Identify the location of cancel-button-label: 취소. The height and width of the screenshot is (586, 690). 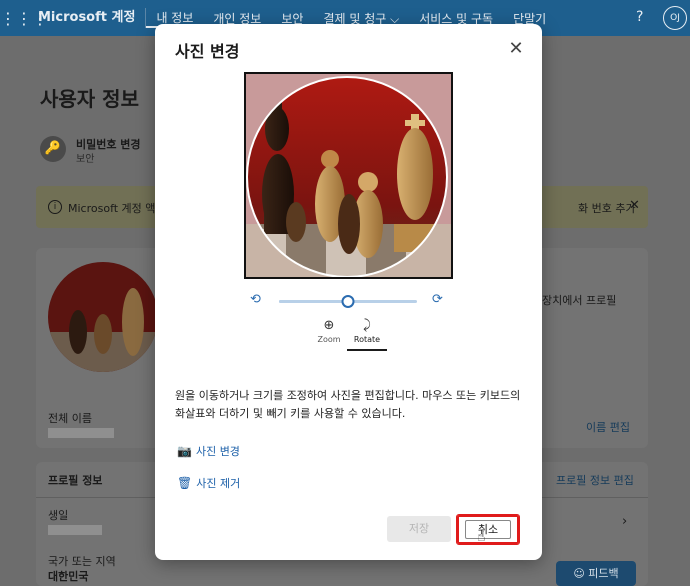
(488, 529).